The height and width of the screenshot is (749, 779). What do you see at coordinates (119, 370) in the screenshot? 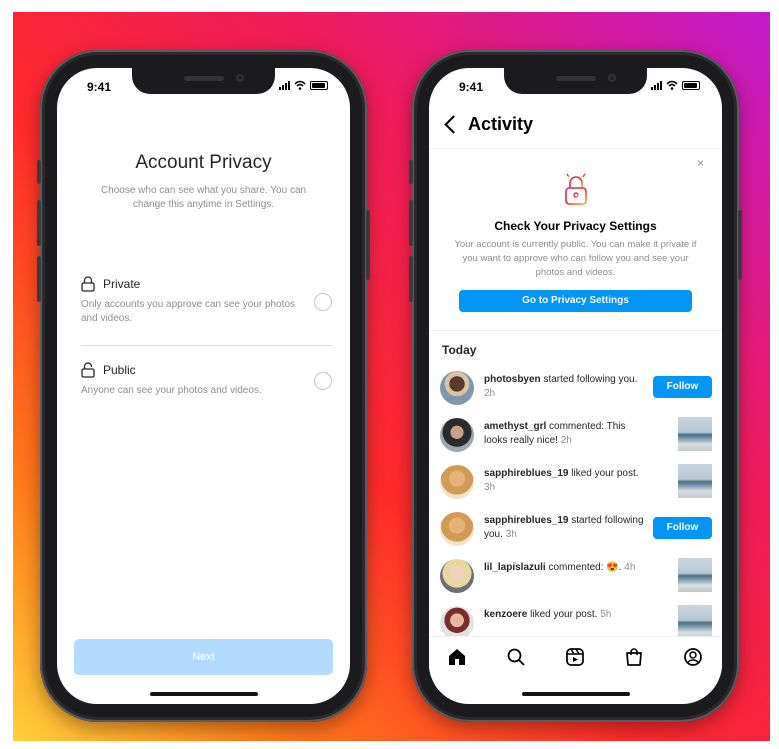
I see `option-label: Public` at bounding box center [119, 370].